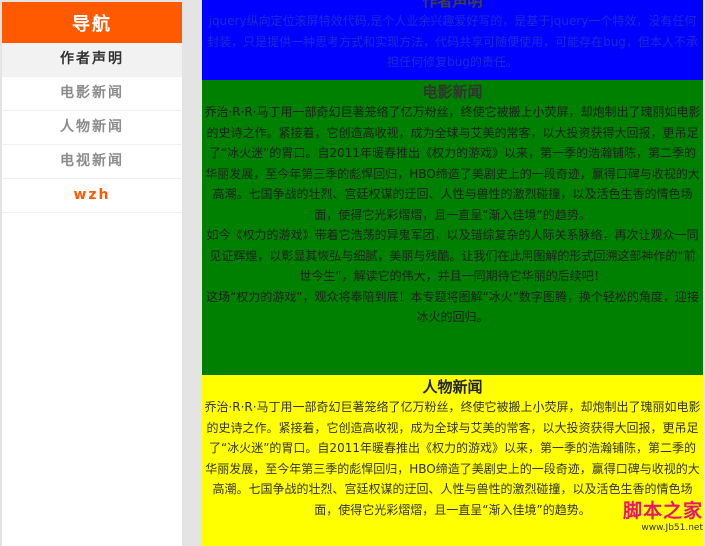  What do you see at coordinates (452, 92) in the screenshot?
I see `section-title: 电影新闻` at bounding box center [452, 92].